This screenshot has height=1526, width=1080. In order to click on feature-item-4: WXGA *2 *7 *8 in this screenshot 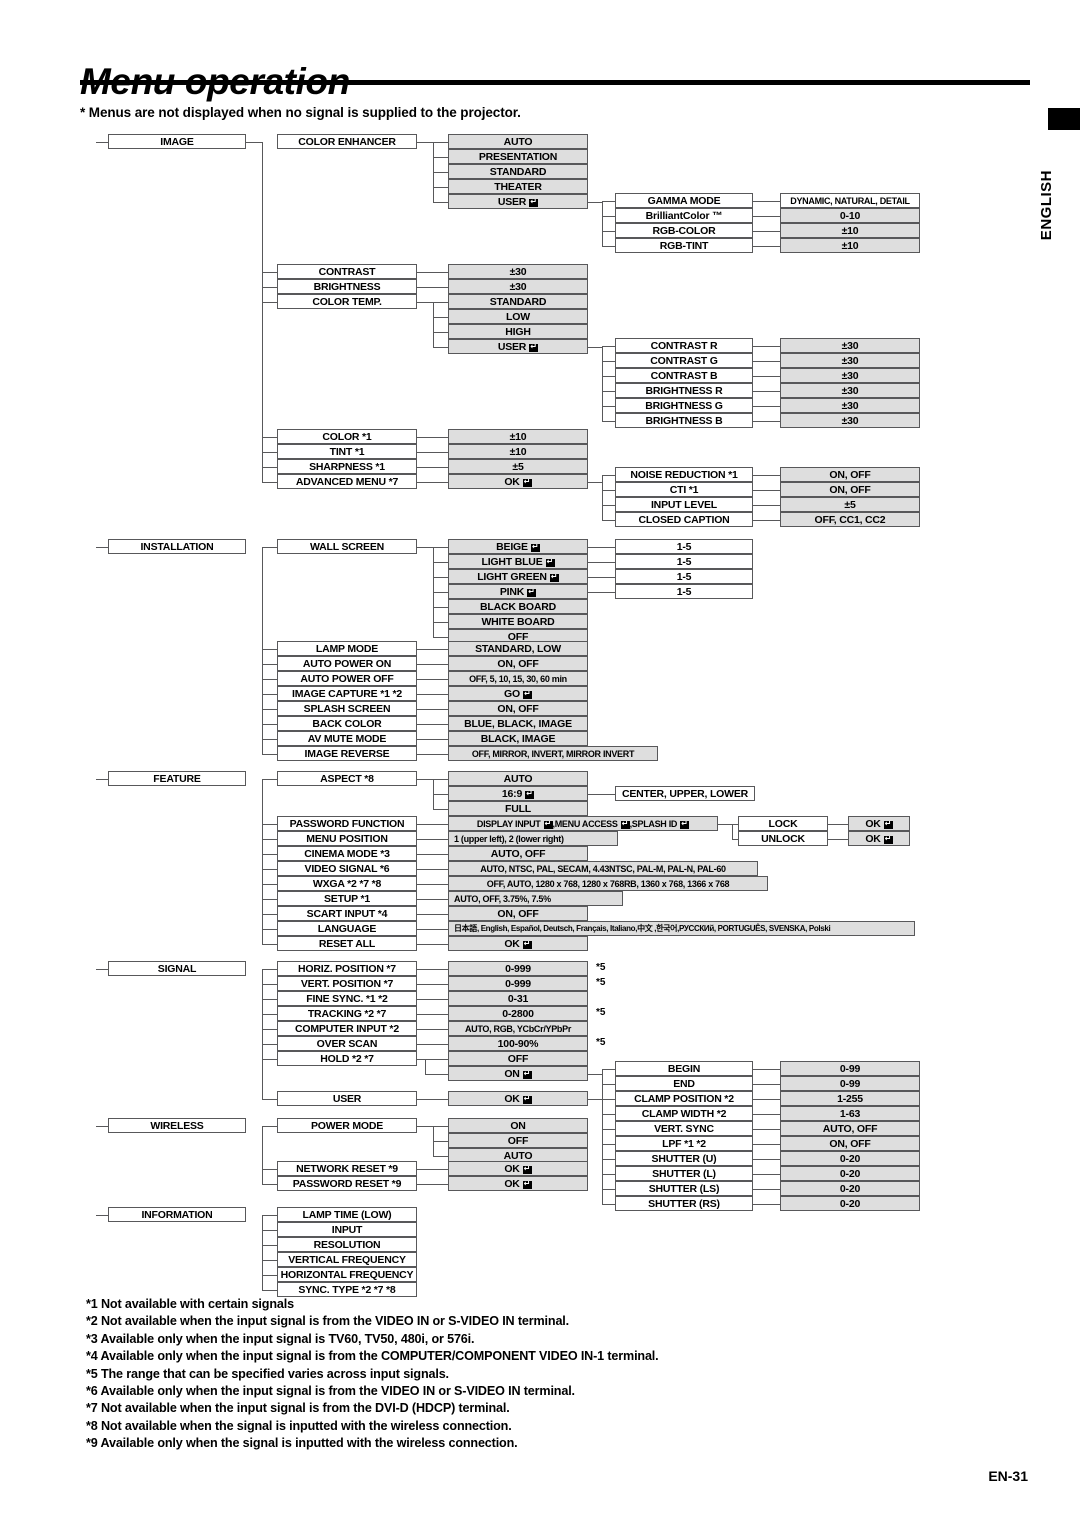, I will do `click(347, 883)`.